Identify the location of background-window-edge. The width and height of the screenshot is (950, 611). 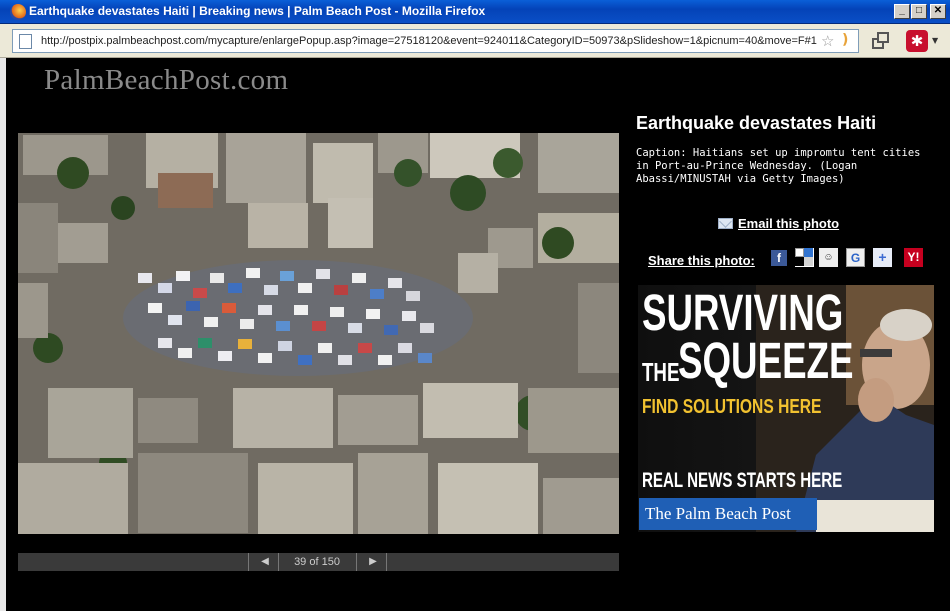
(3, 334).